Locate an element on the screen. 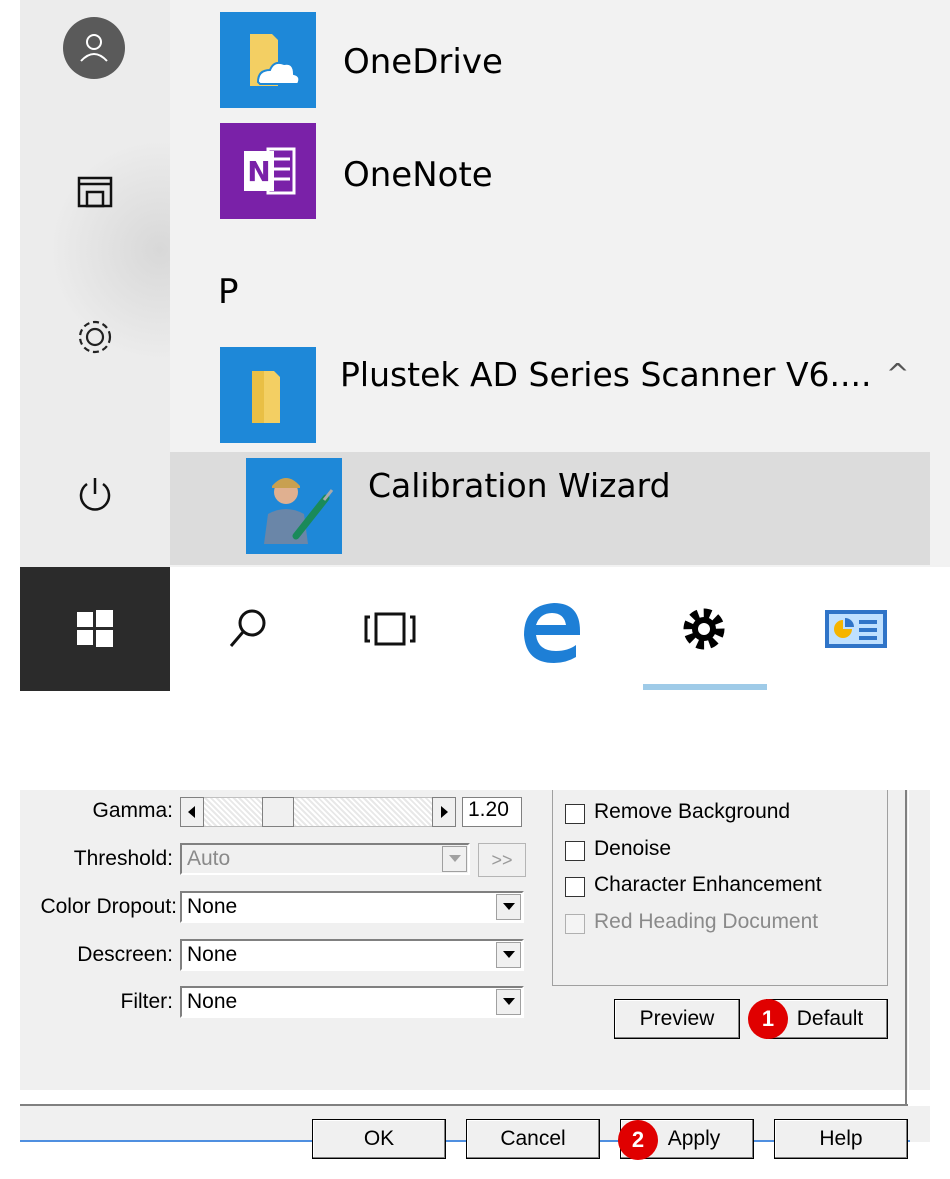 The width and height of the screenshot is (950, 1179). character-enhancement-checkbox is located at coordinates (575, 887).